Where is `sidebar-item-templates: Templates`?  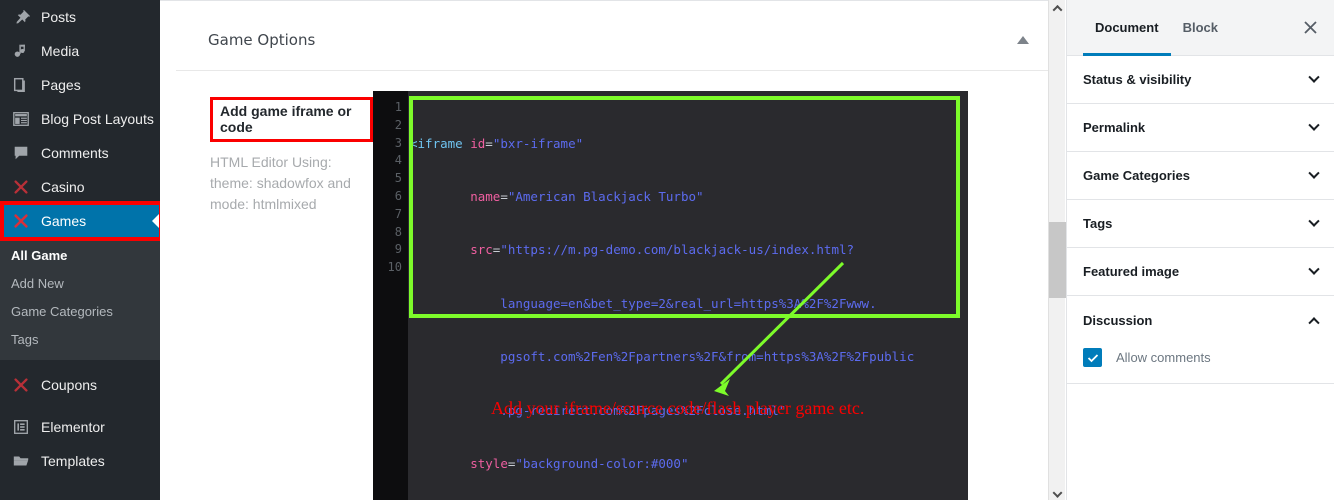
sidebar-item-templates: Templates is located at coordinates (80, 461).